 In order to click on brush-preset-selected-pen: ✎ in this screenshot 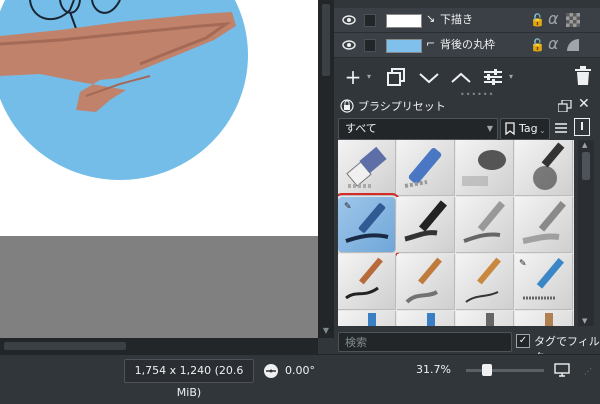, I will do `click(369, 225)`.